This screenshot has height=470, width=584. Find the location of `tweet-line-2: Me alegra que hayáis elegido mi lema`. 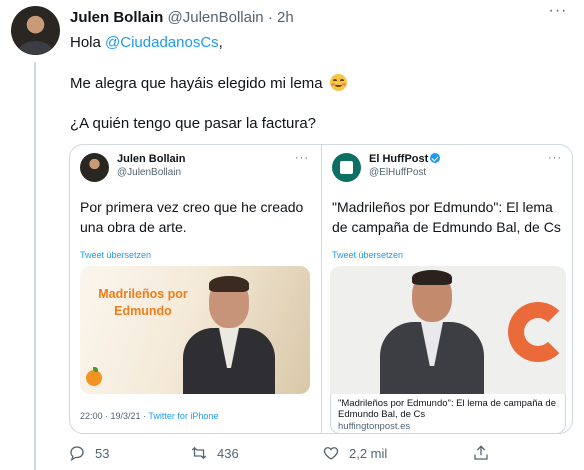

tweet-line-2: Me alegra que hayáis elegido mi lema is located at coordinates (208, 84).